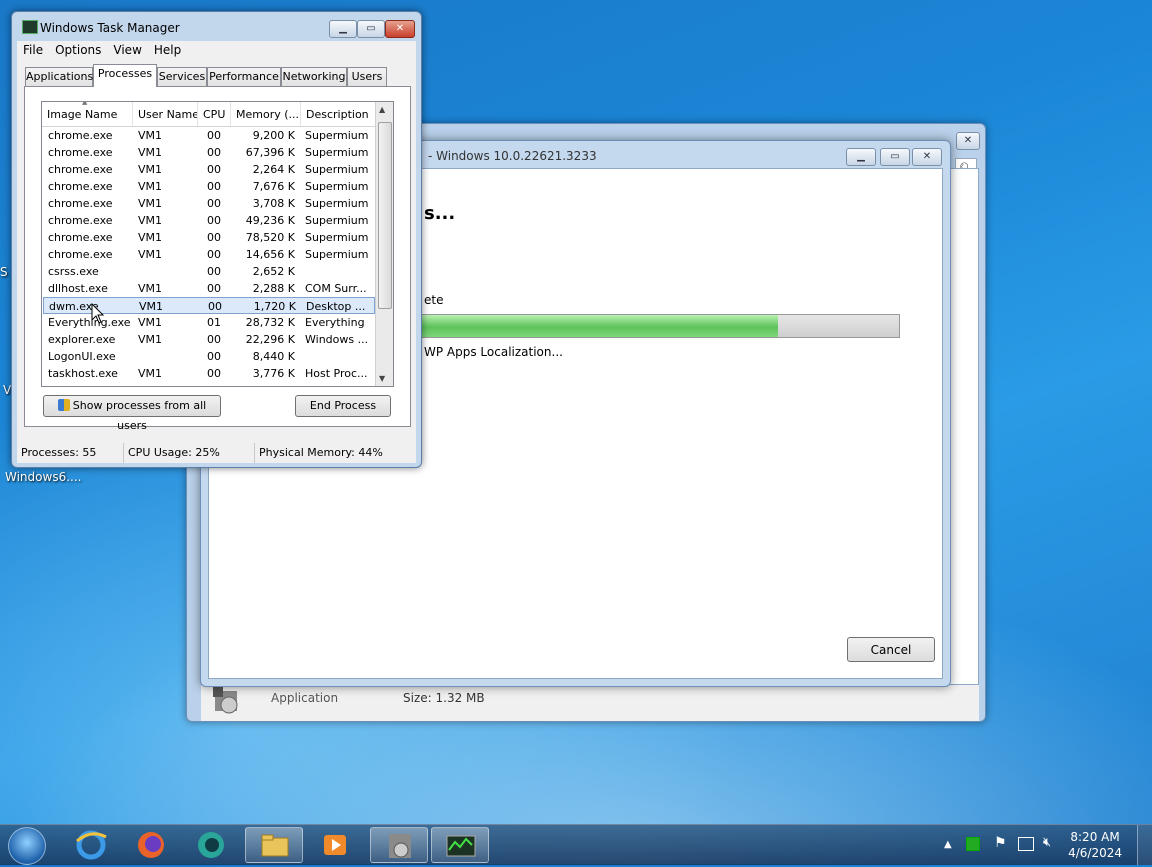  I want to click on network-icon, so click(1026, 844).